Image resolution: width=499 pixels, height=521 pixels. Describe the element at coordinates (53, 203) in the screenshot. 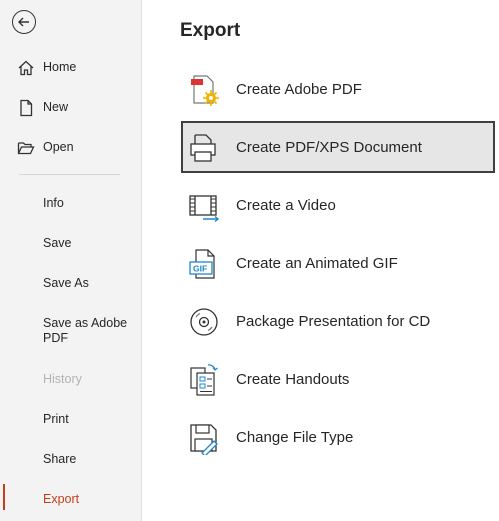

I see `nav-info-label: Info` at that location.